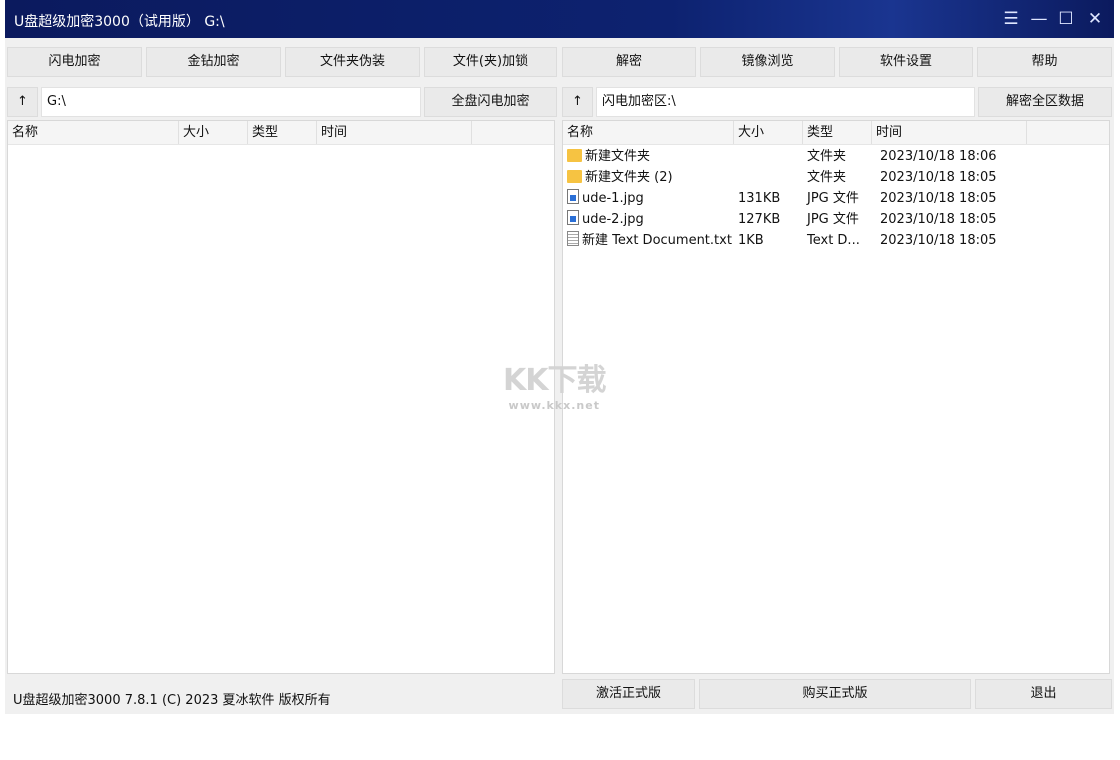  I want to click on close-button: ✕, so click(1095, 19).